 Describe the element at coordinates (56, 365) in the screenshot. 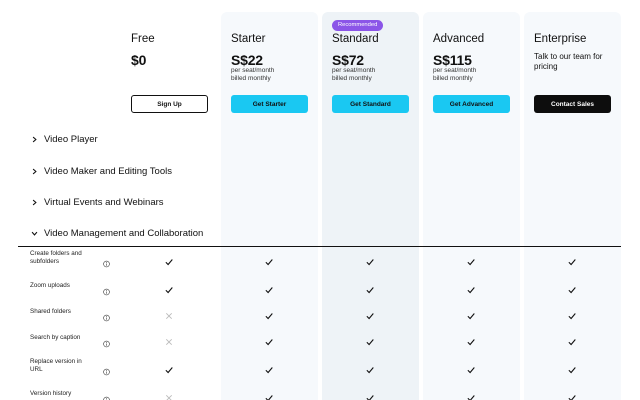

I see `feature-label: Replace version in URL` at that location.